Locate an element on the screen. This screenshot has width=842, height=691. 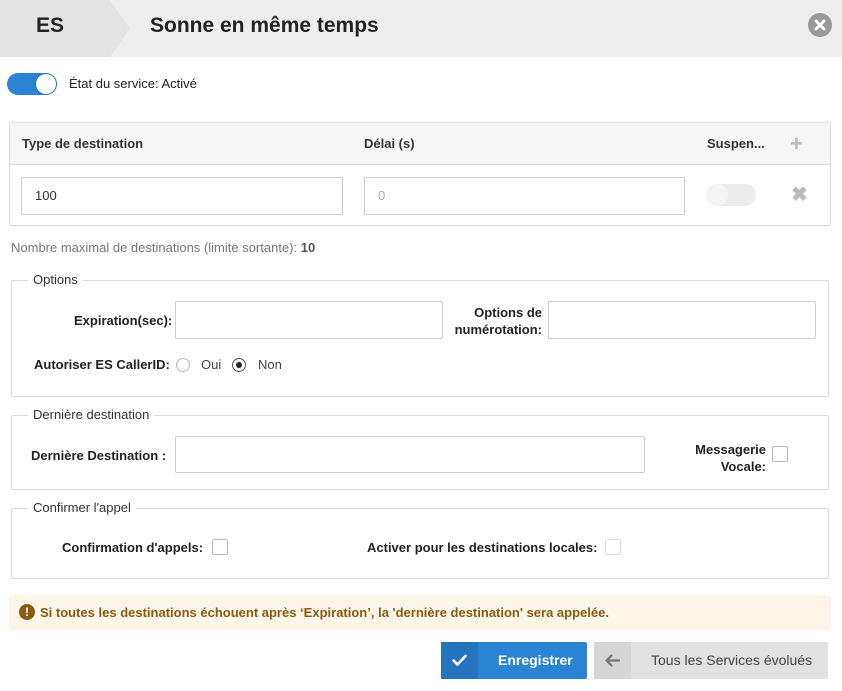
service-code: ES is located at coordinates (50, 25).